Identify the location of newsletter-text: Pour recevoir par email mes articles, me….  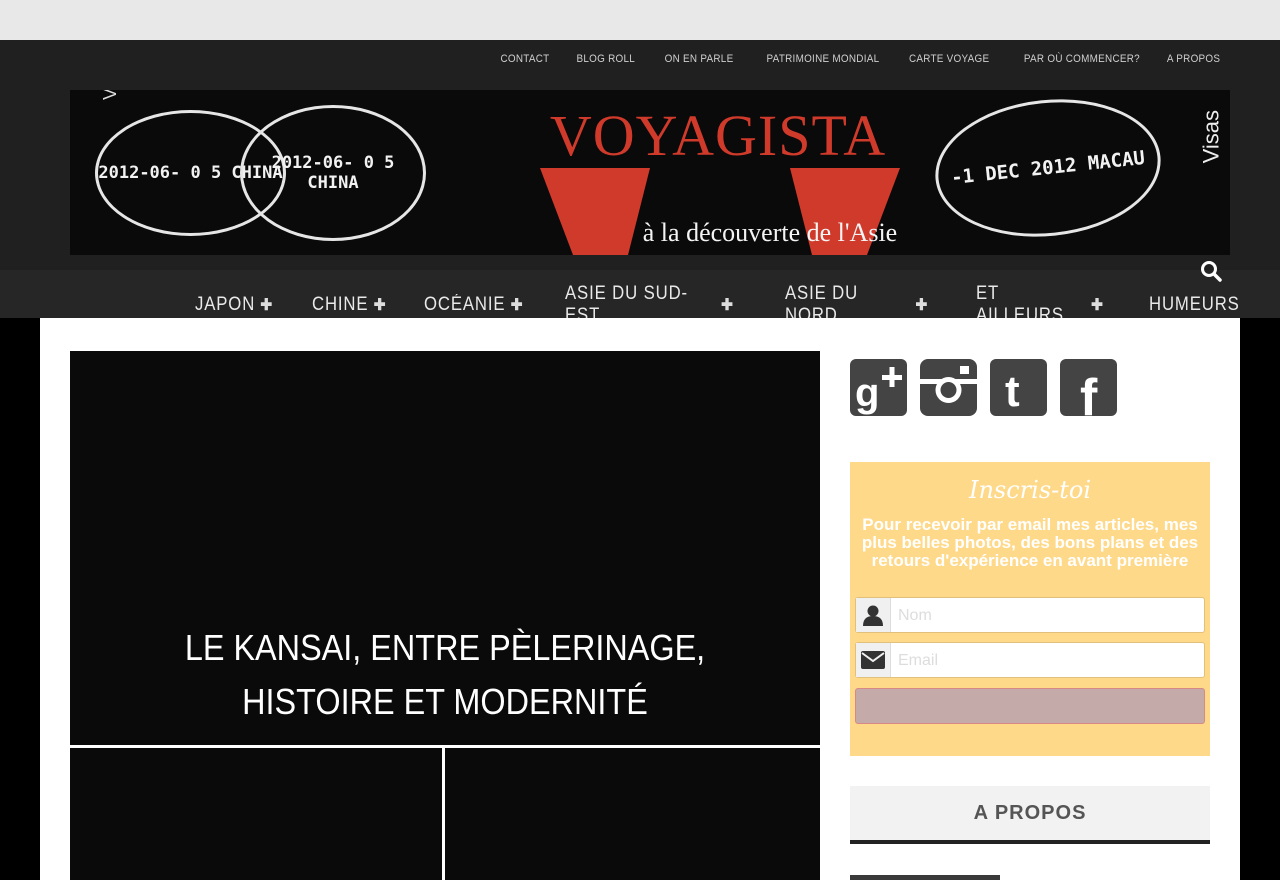
(1030, 542).